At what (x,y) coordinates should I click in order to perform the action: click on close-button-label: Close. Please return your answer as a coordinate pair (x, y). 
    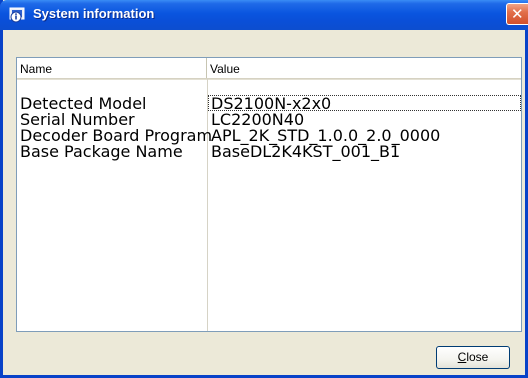
    Looking at the image, I should click on (473, 357).